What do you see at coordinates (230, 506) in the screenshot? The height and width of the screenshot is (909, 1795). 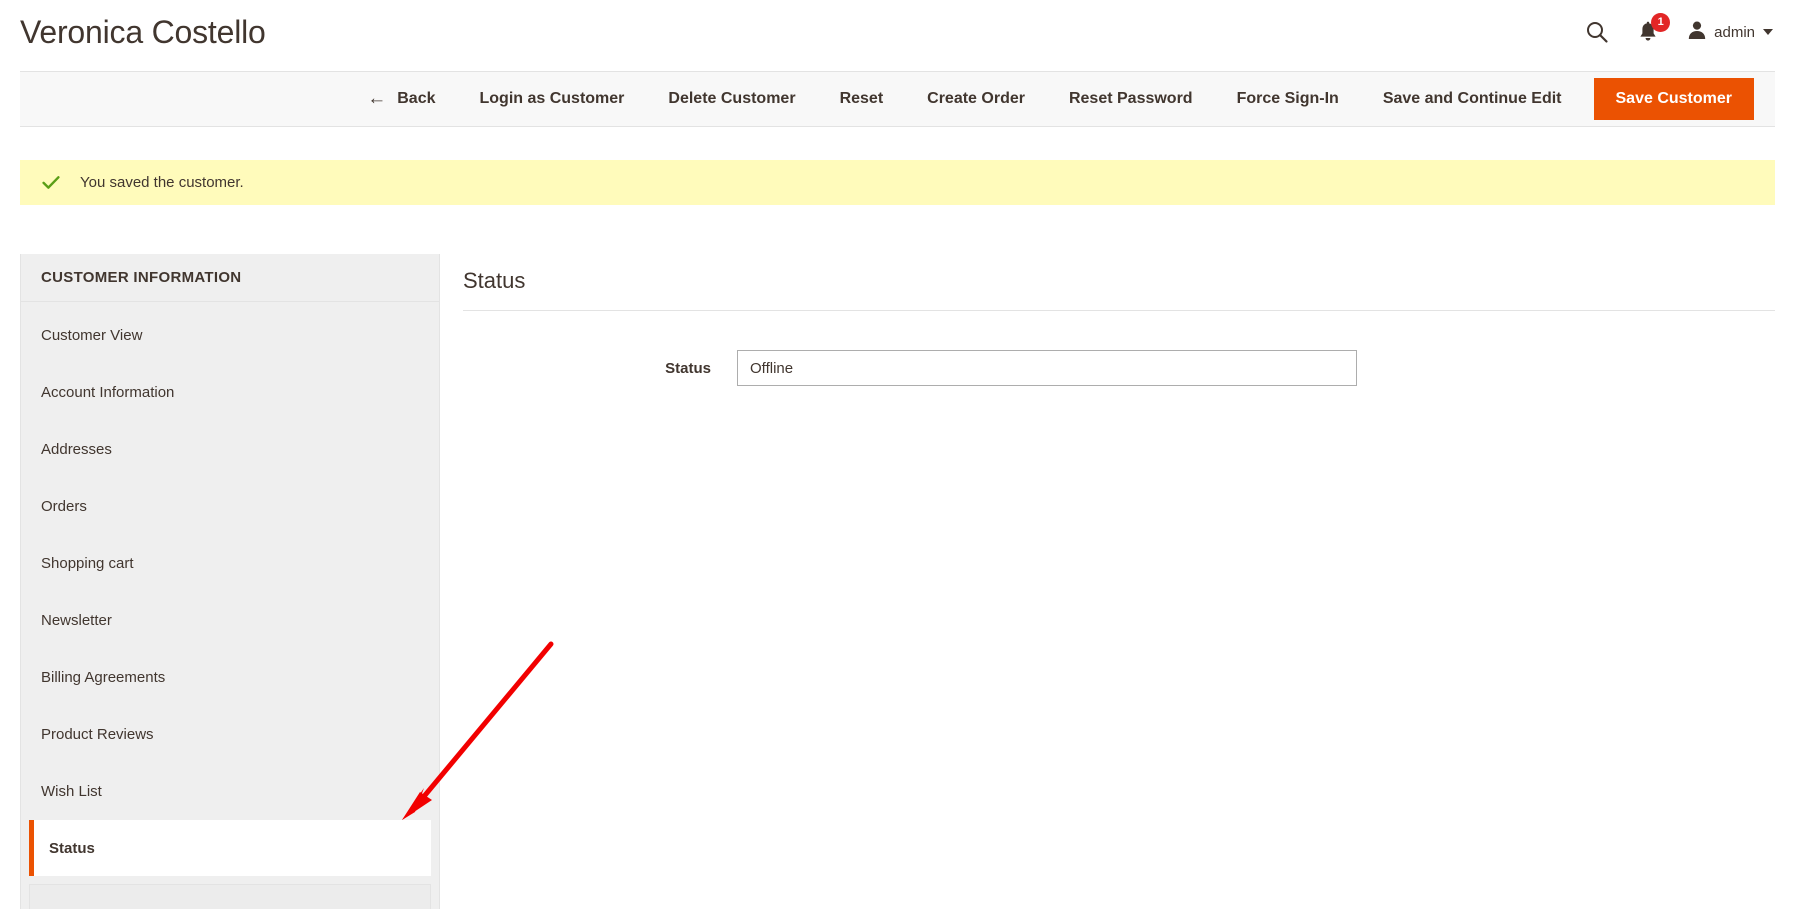 I see `sidebar-item-orders: Orders` at bounding box center [230, 506].